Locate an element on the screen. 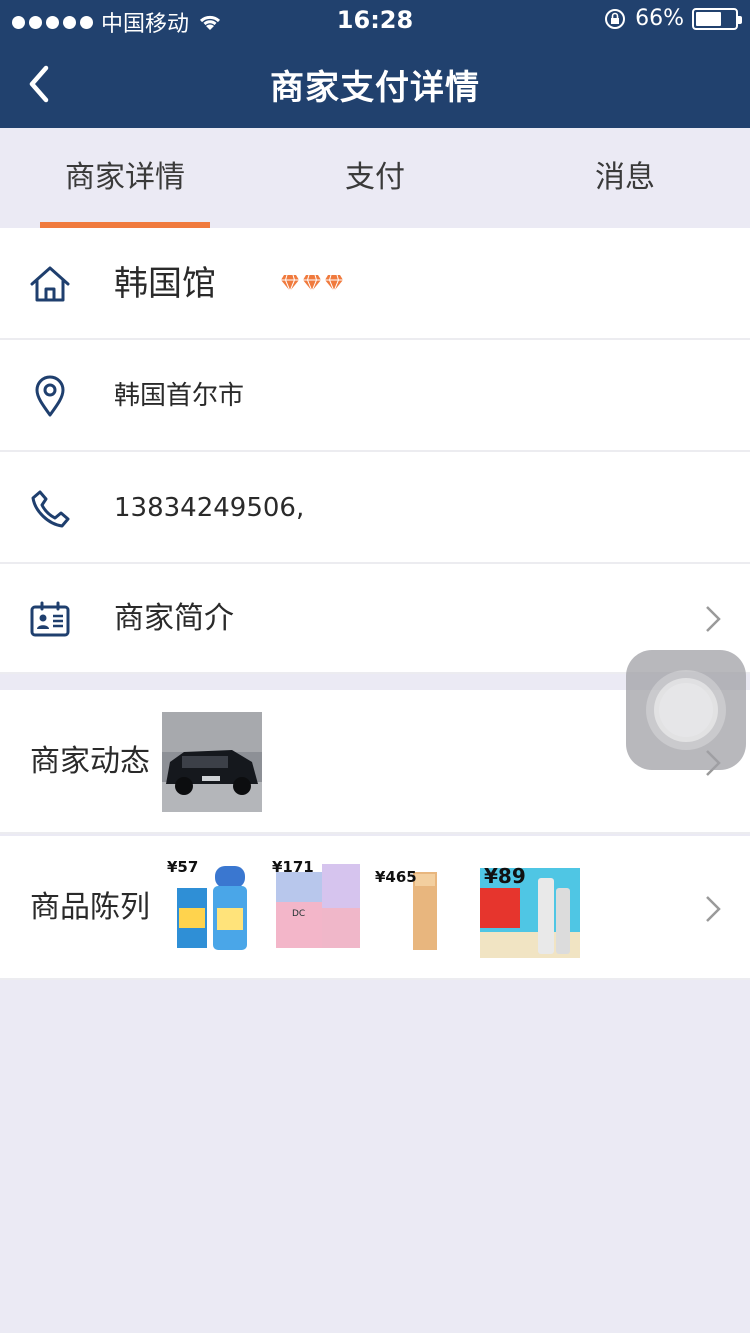  status-bar: 中国移动 16:28 66% is located at coordinates (375, 20).